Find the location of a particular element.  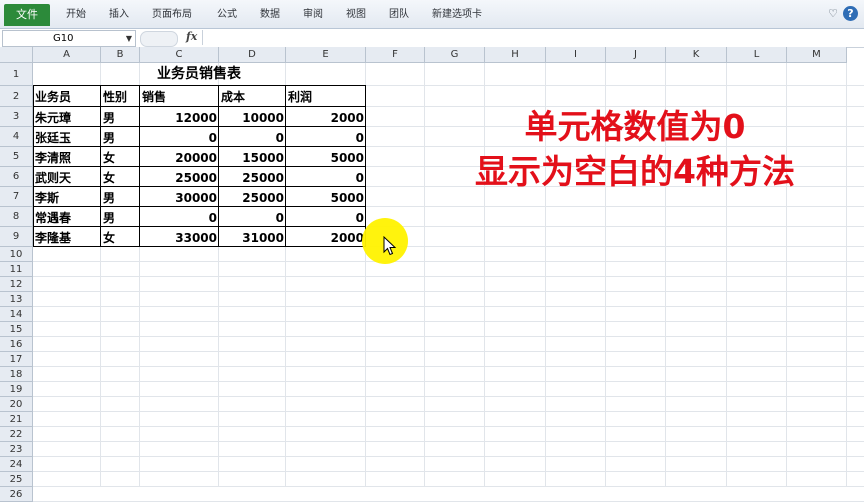

header-cell: 成本 is located at coordinates (252, 96).